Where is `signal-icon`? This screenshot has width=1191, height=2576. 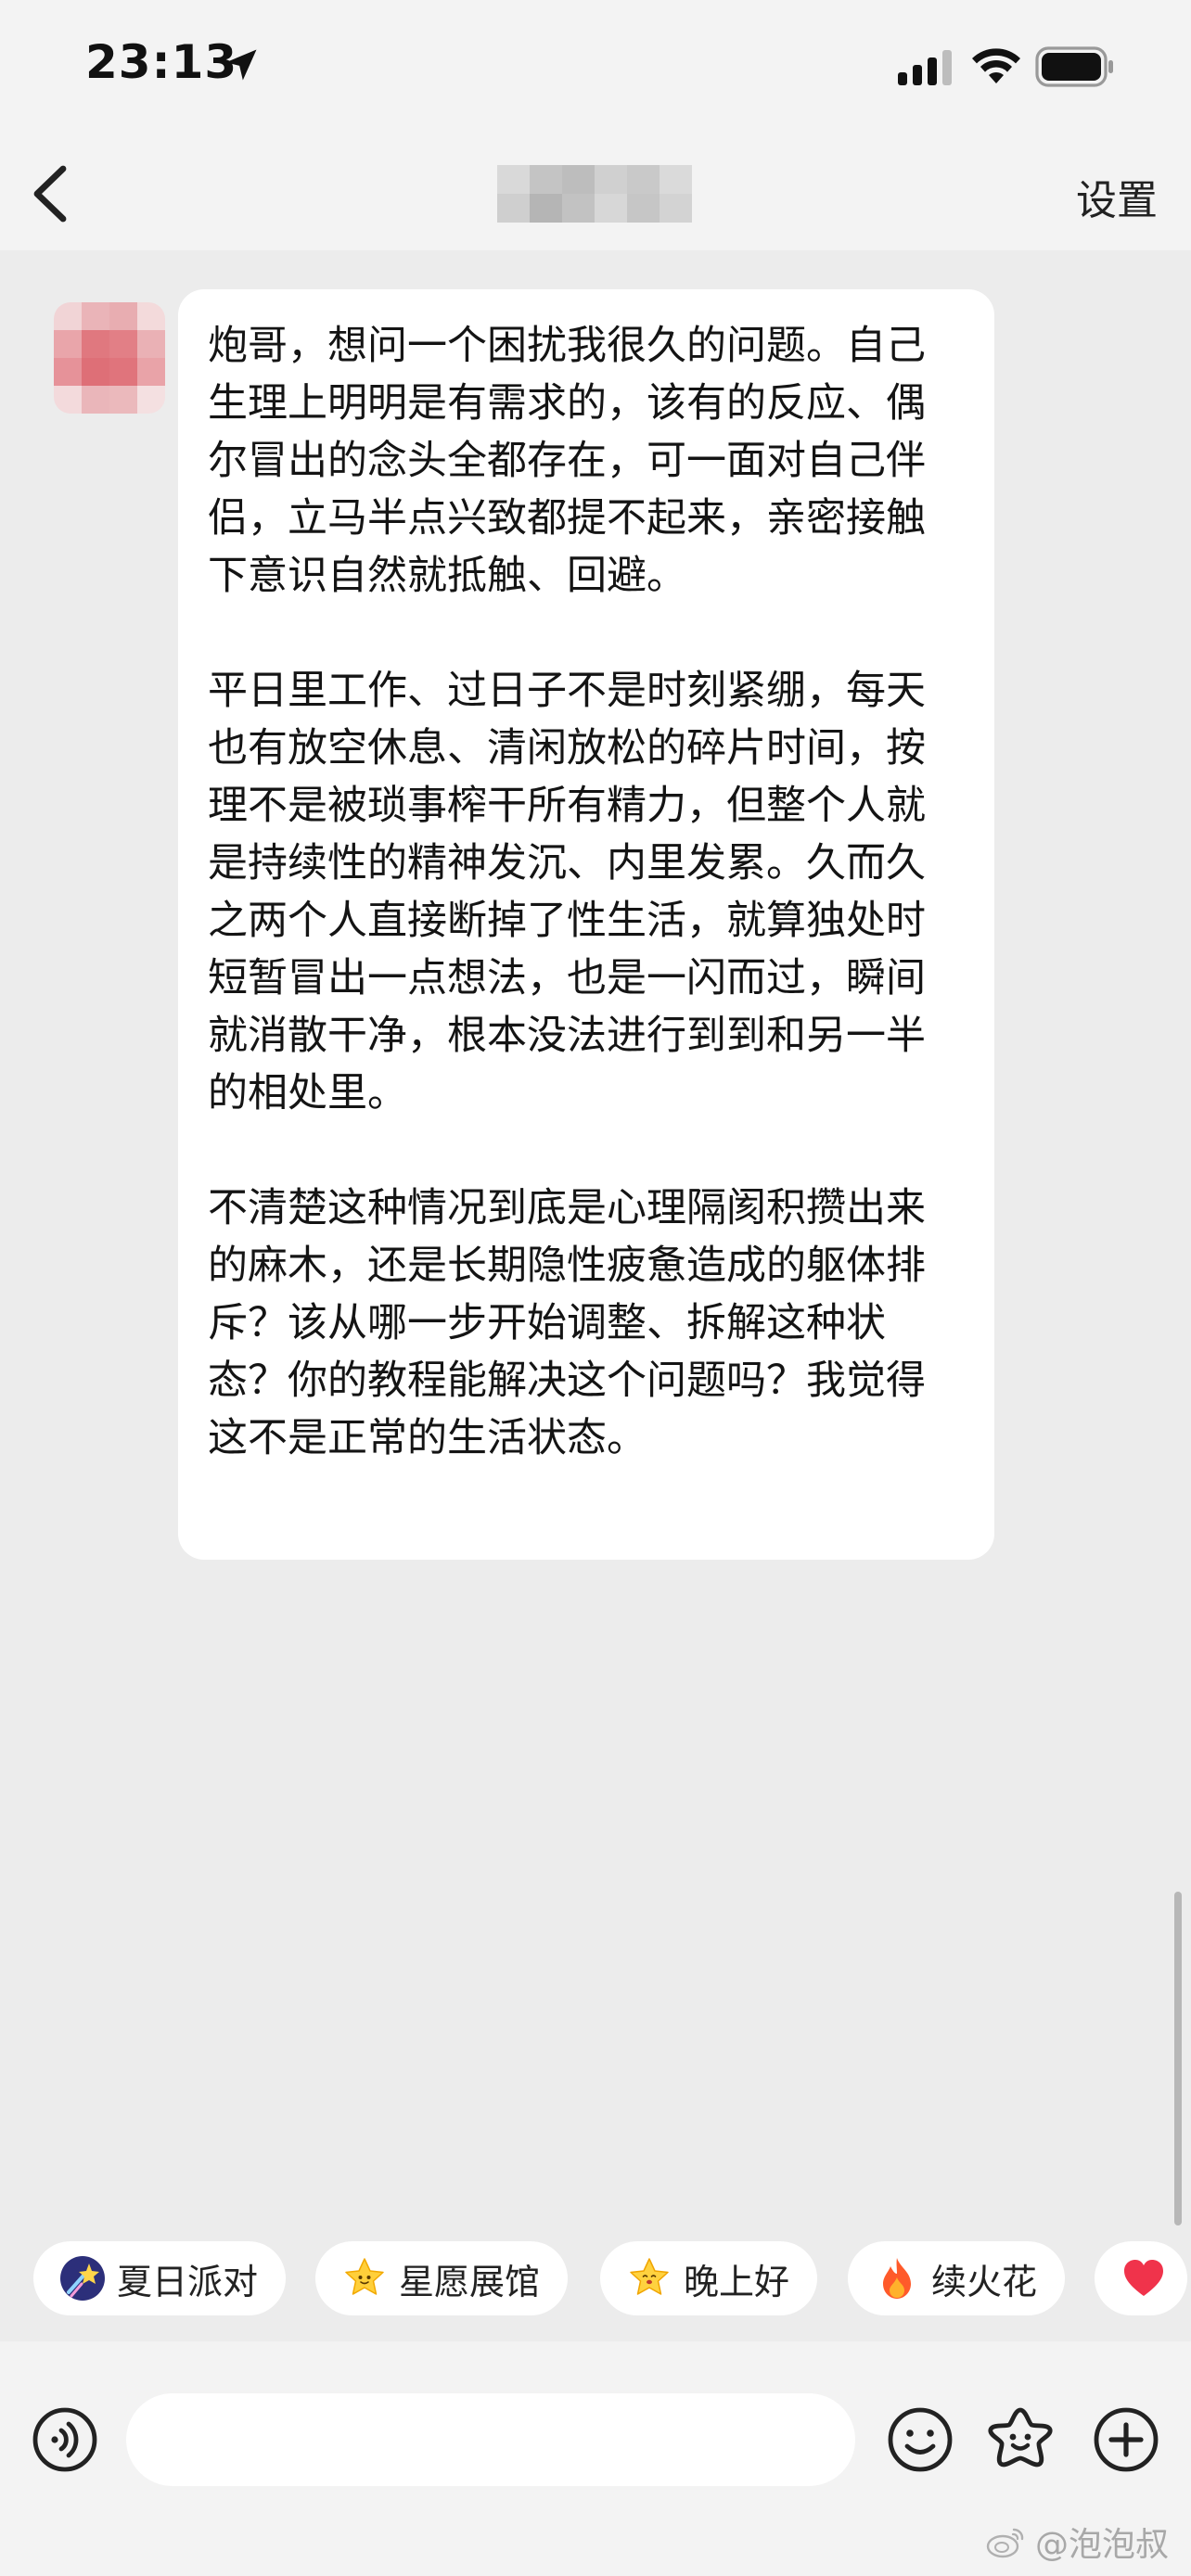 signal-icon is located at coordinates (925, 67).